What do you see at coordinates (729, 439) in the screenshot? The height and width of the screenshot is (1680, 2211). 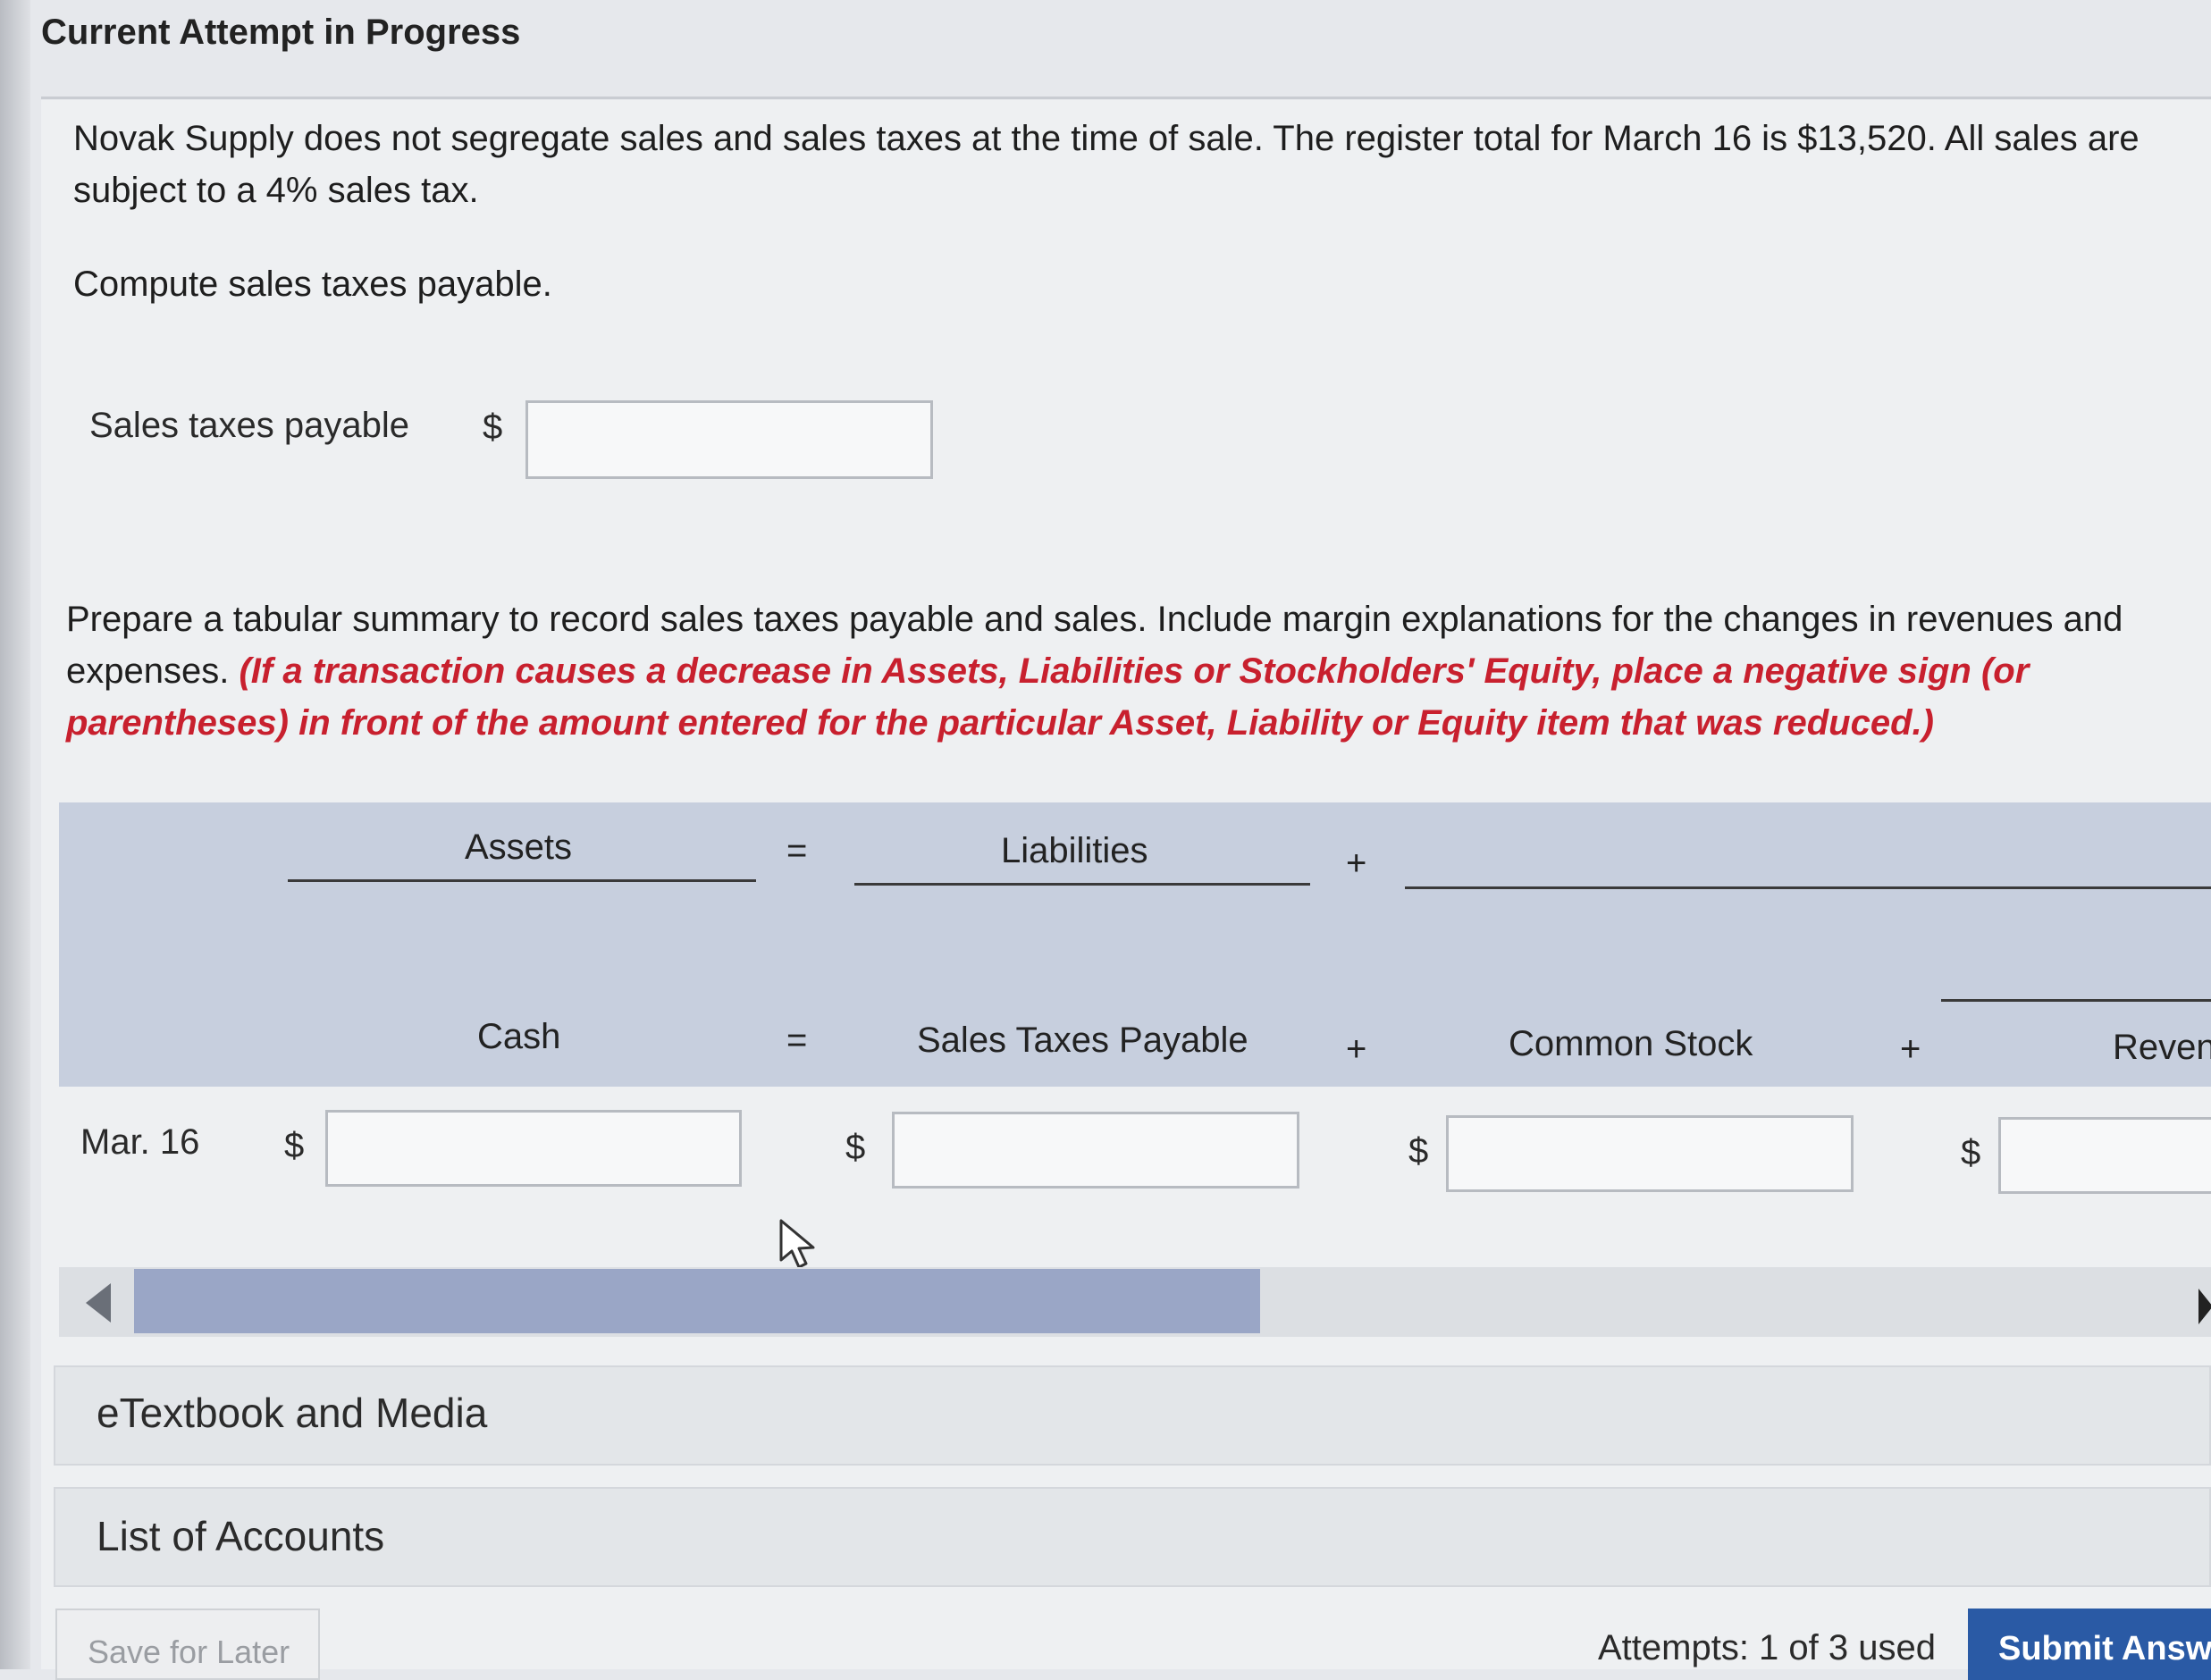 I see `sales-taxes-payable-input` at bounding box center [729, 439].